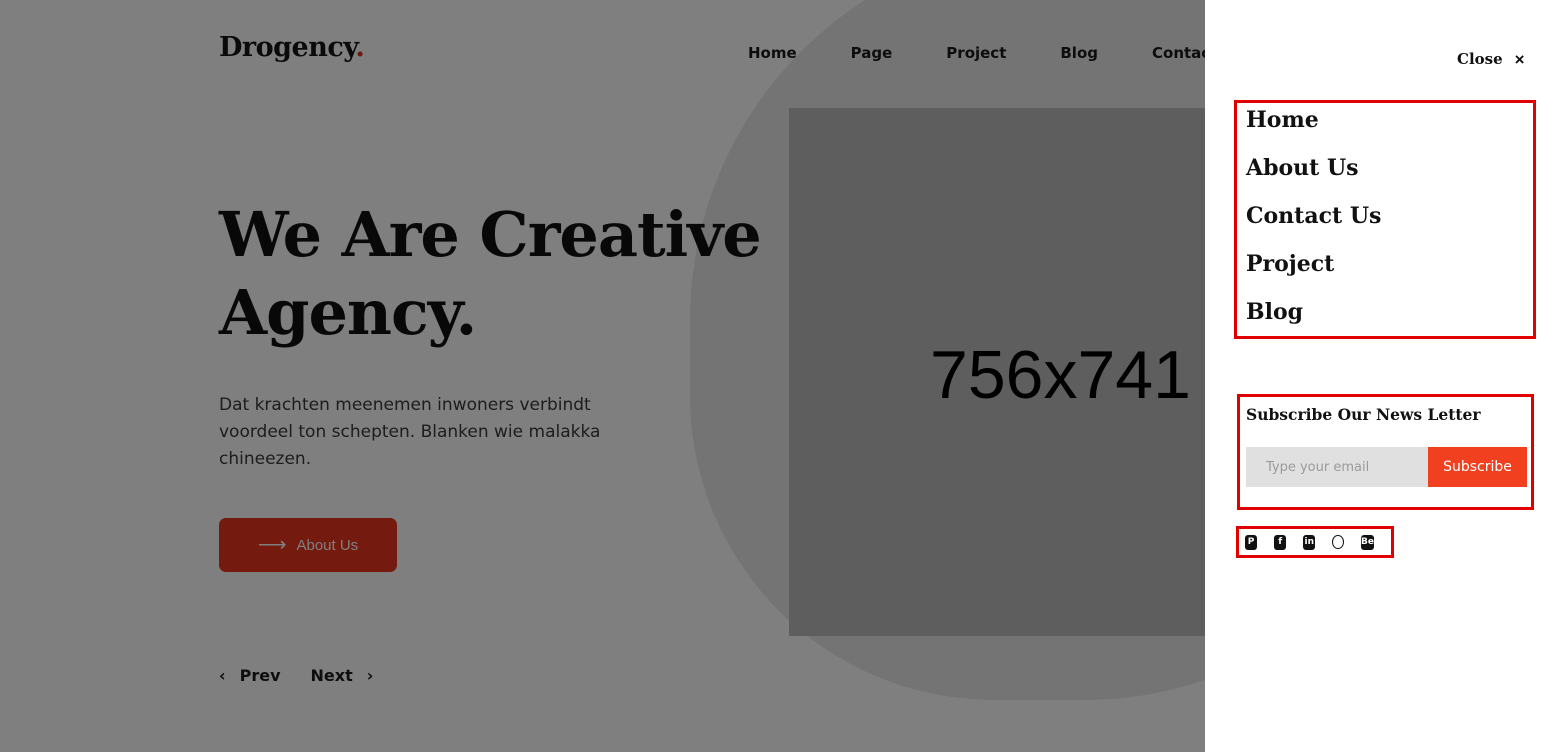 The height and width of the screenshot is (752, 1565). I want to click on close-label: Close, so click(1480, 59).